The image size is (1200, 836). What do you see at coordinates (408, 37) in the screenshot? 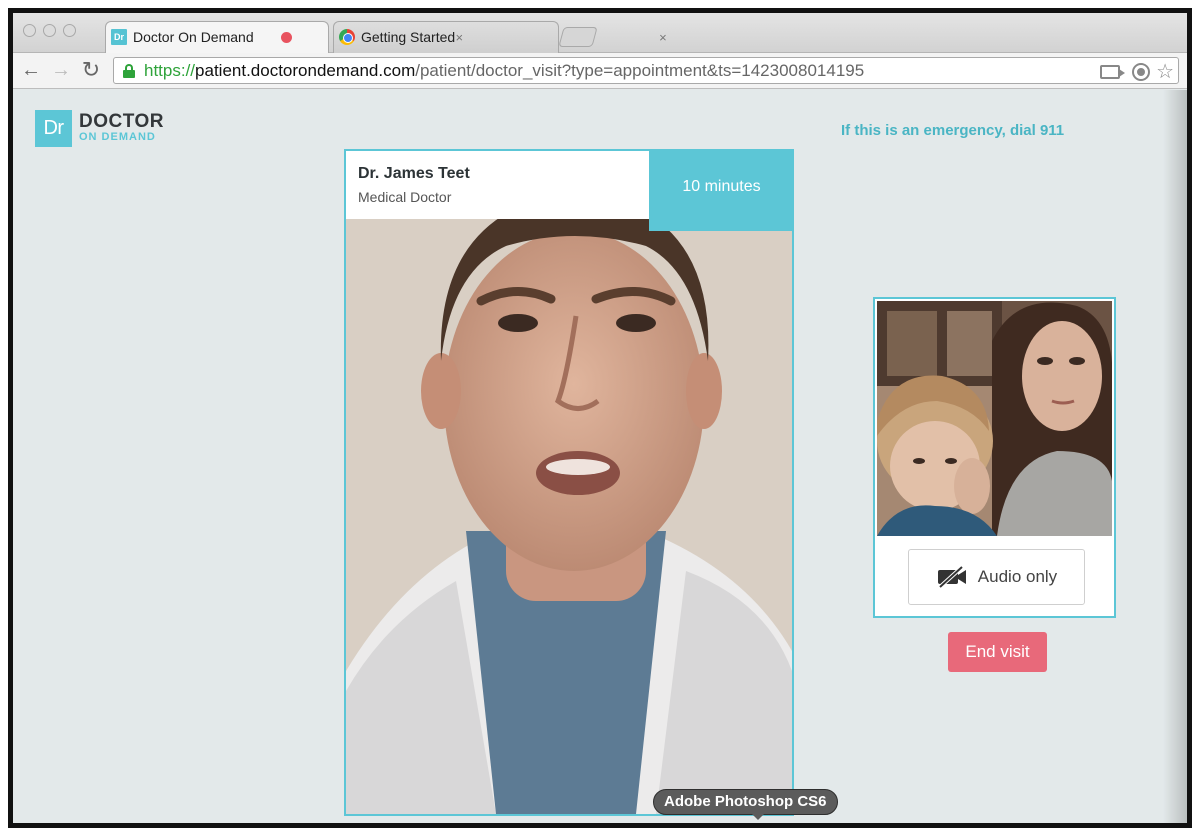
I see `tab-label: Getting Started` at bounding box center [408, 37].